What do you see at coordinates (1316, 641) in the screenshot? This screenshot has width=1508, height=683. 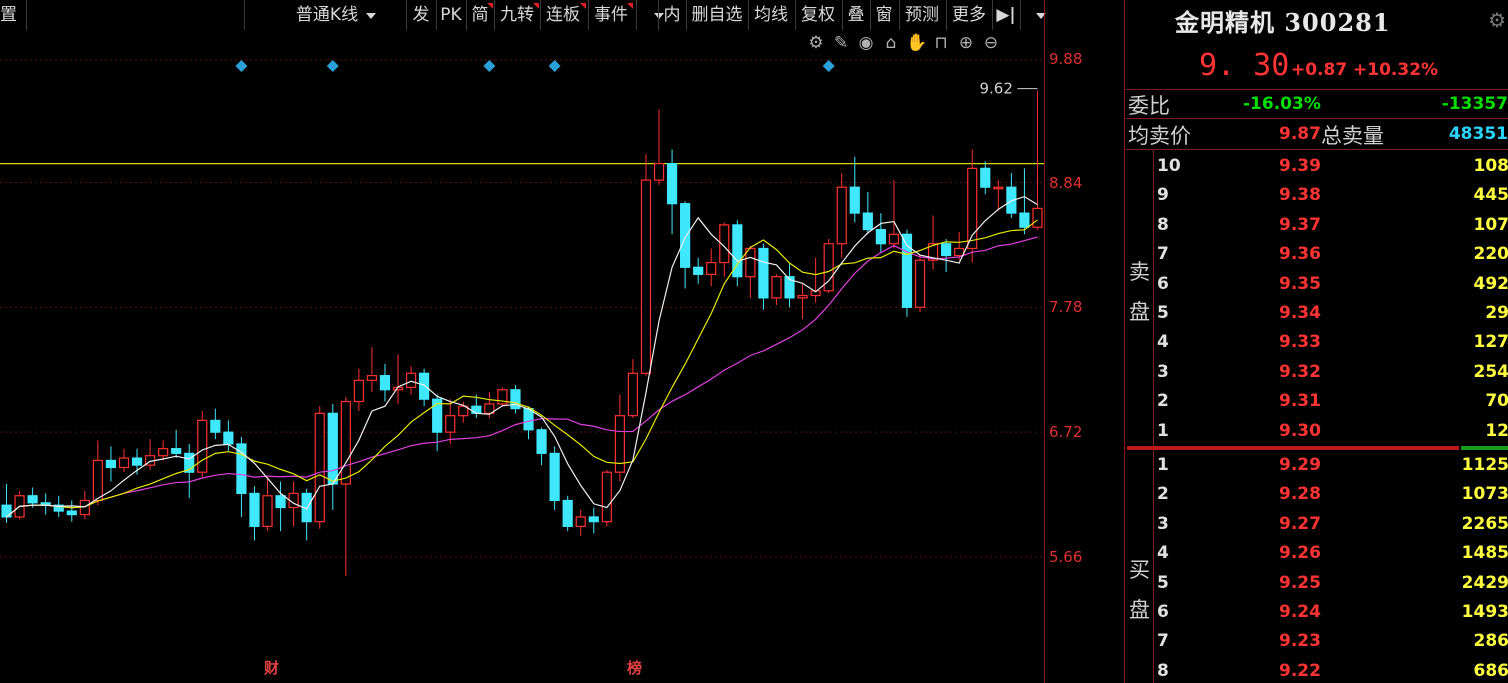 I see `buy-level-row: 7 9.23 286` at bounding box center [1316, 641].